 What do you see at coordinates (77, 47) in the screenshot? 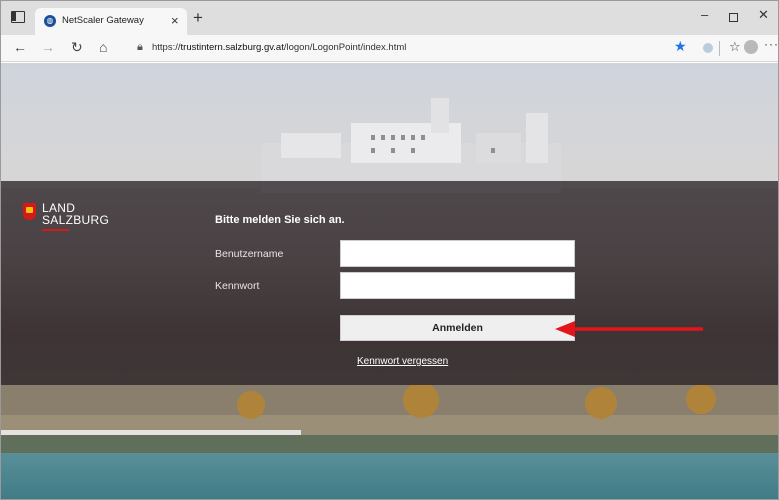
I see `reload-icon: ↻` at bounding box center [77, 47].